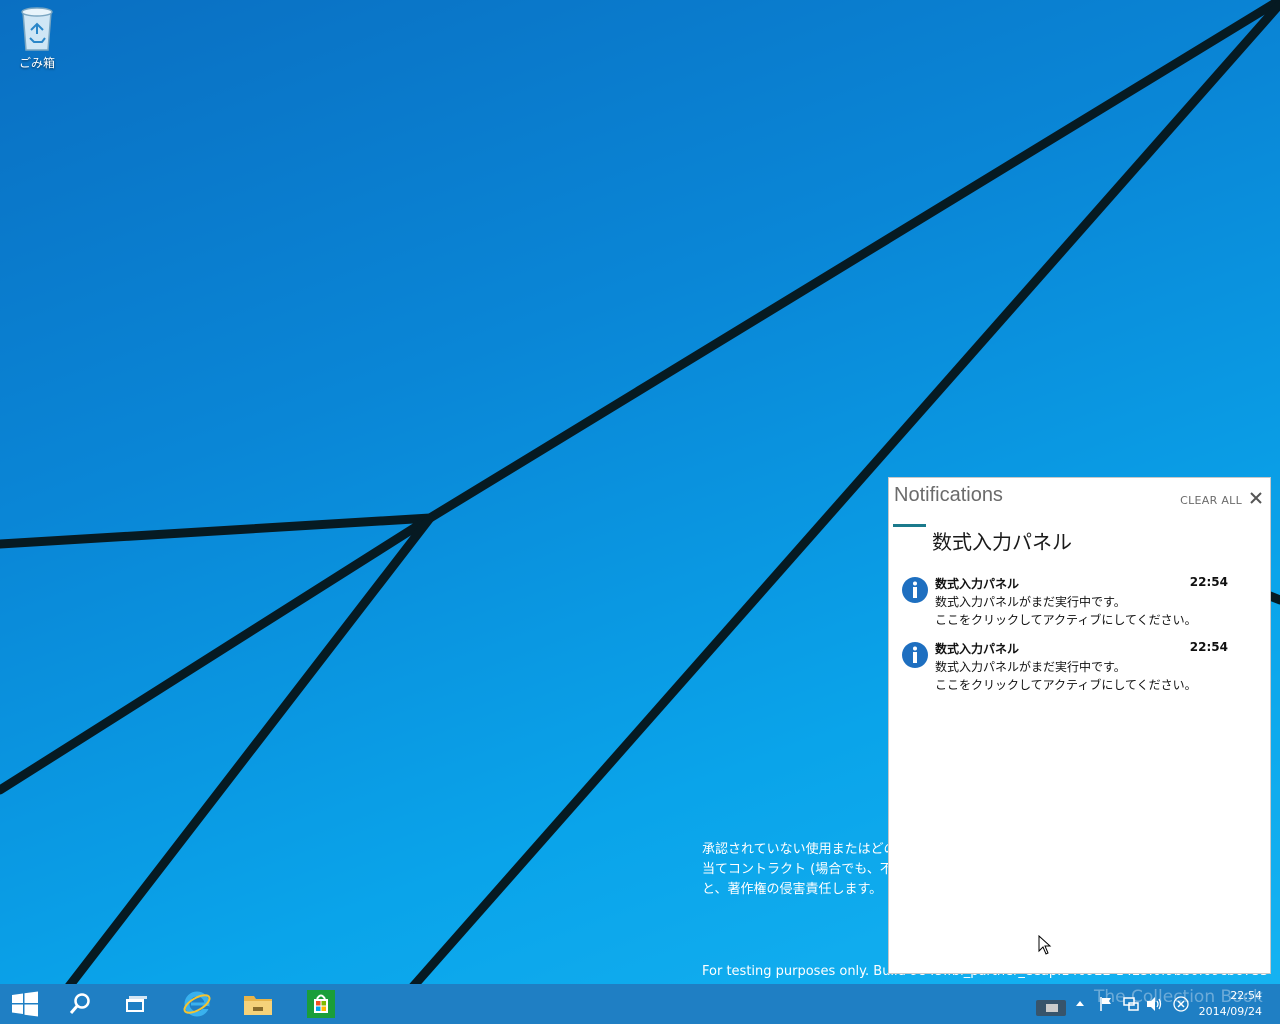  I want to click on status-x-icon, so click(1181, 1004).